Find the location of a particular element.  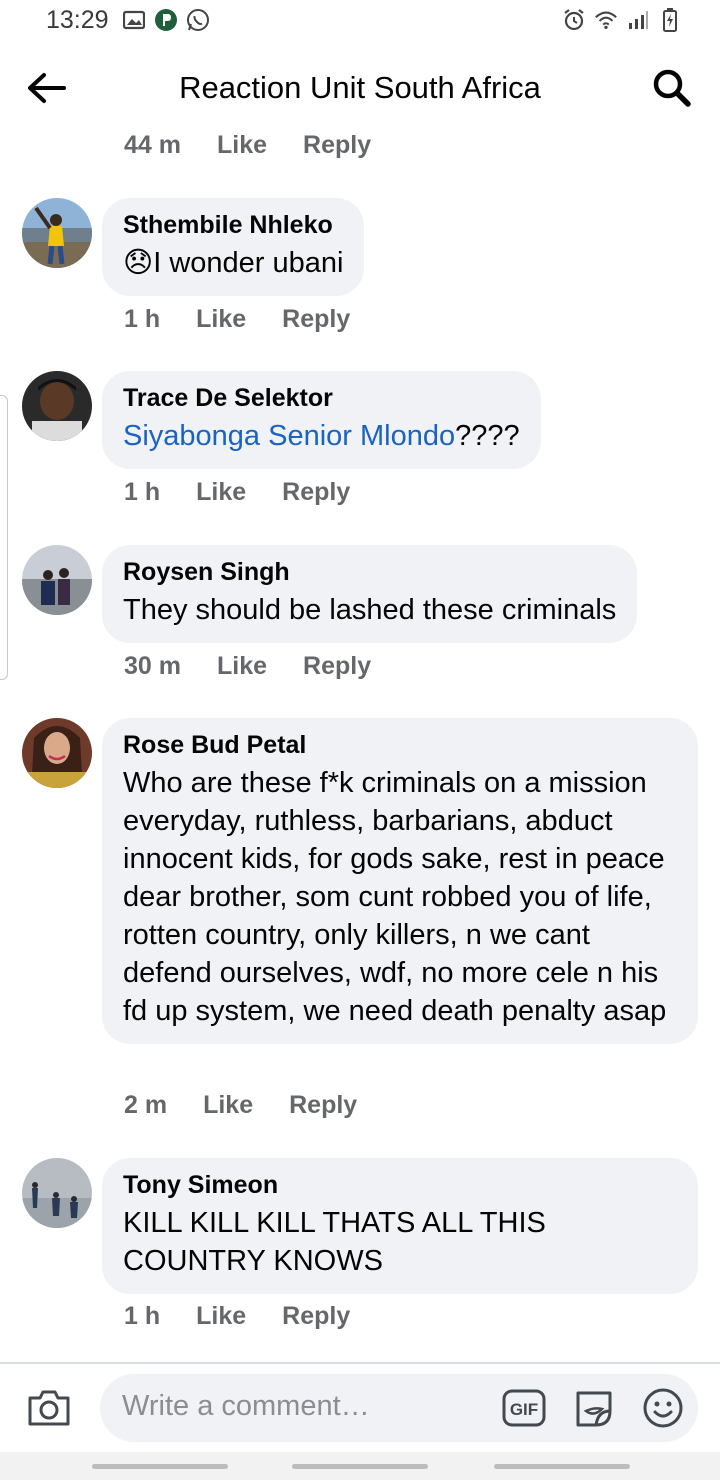

battery-charging-icon is located at coordinates (670, 20).